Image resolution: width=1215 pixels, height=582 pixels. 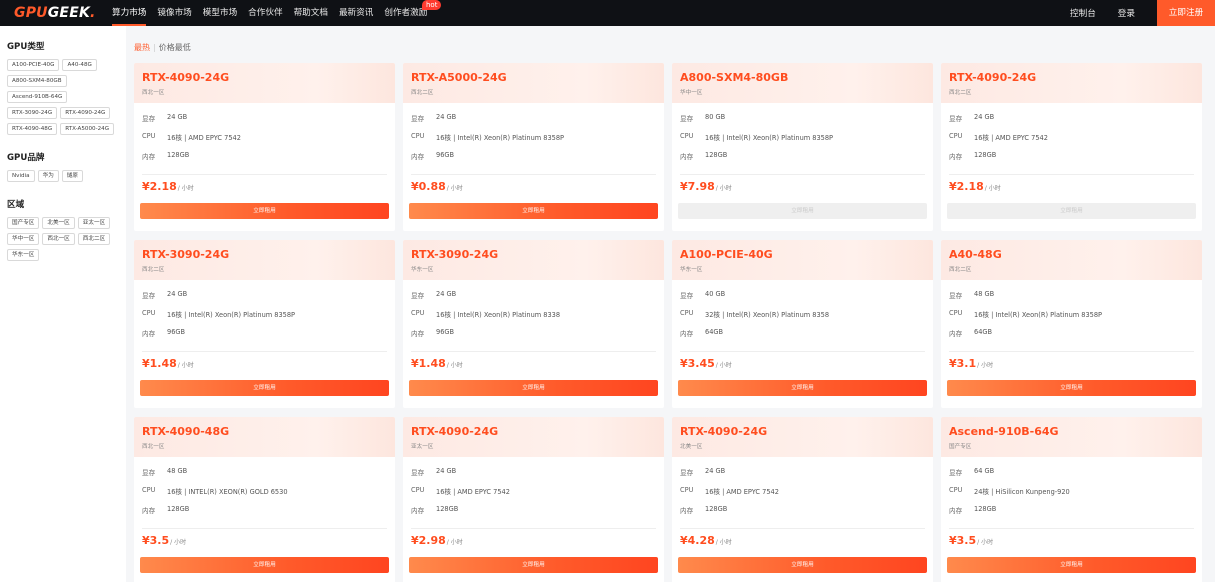 I want to click on signup-button: 立即注册, so click(x=1186, y=13).